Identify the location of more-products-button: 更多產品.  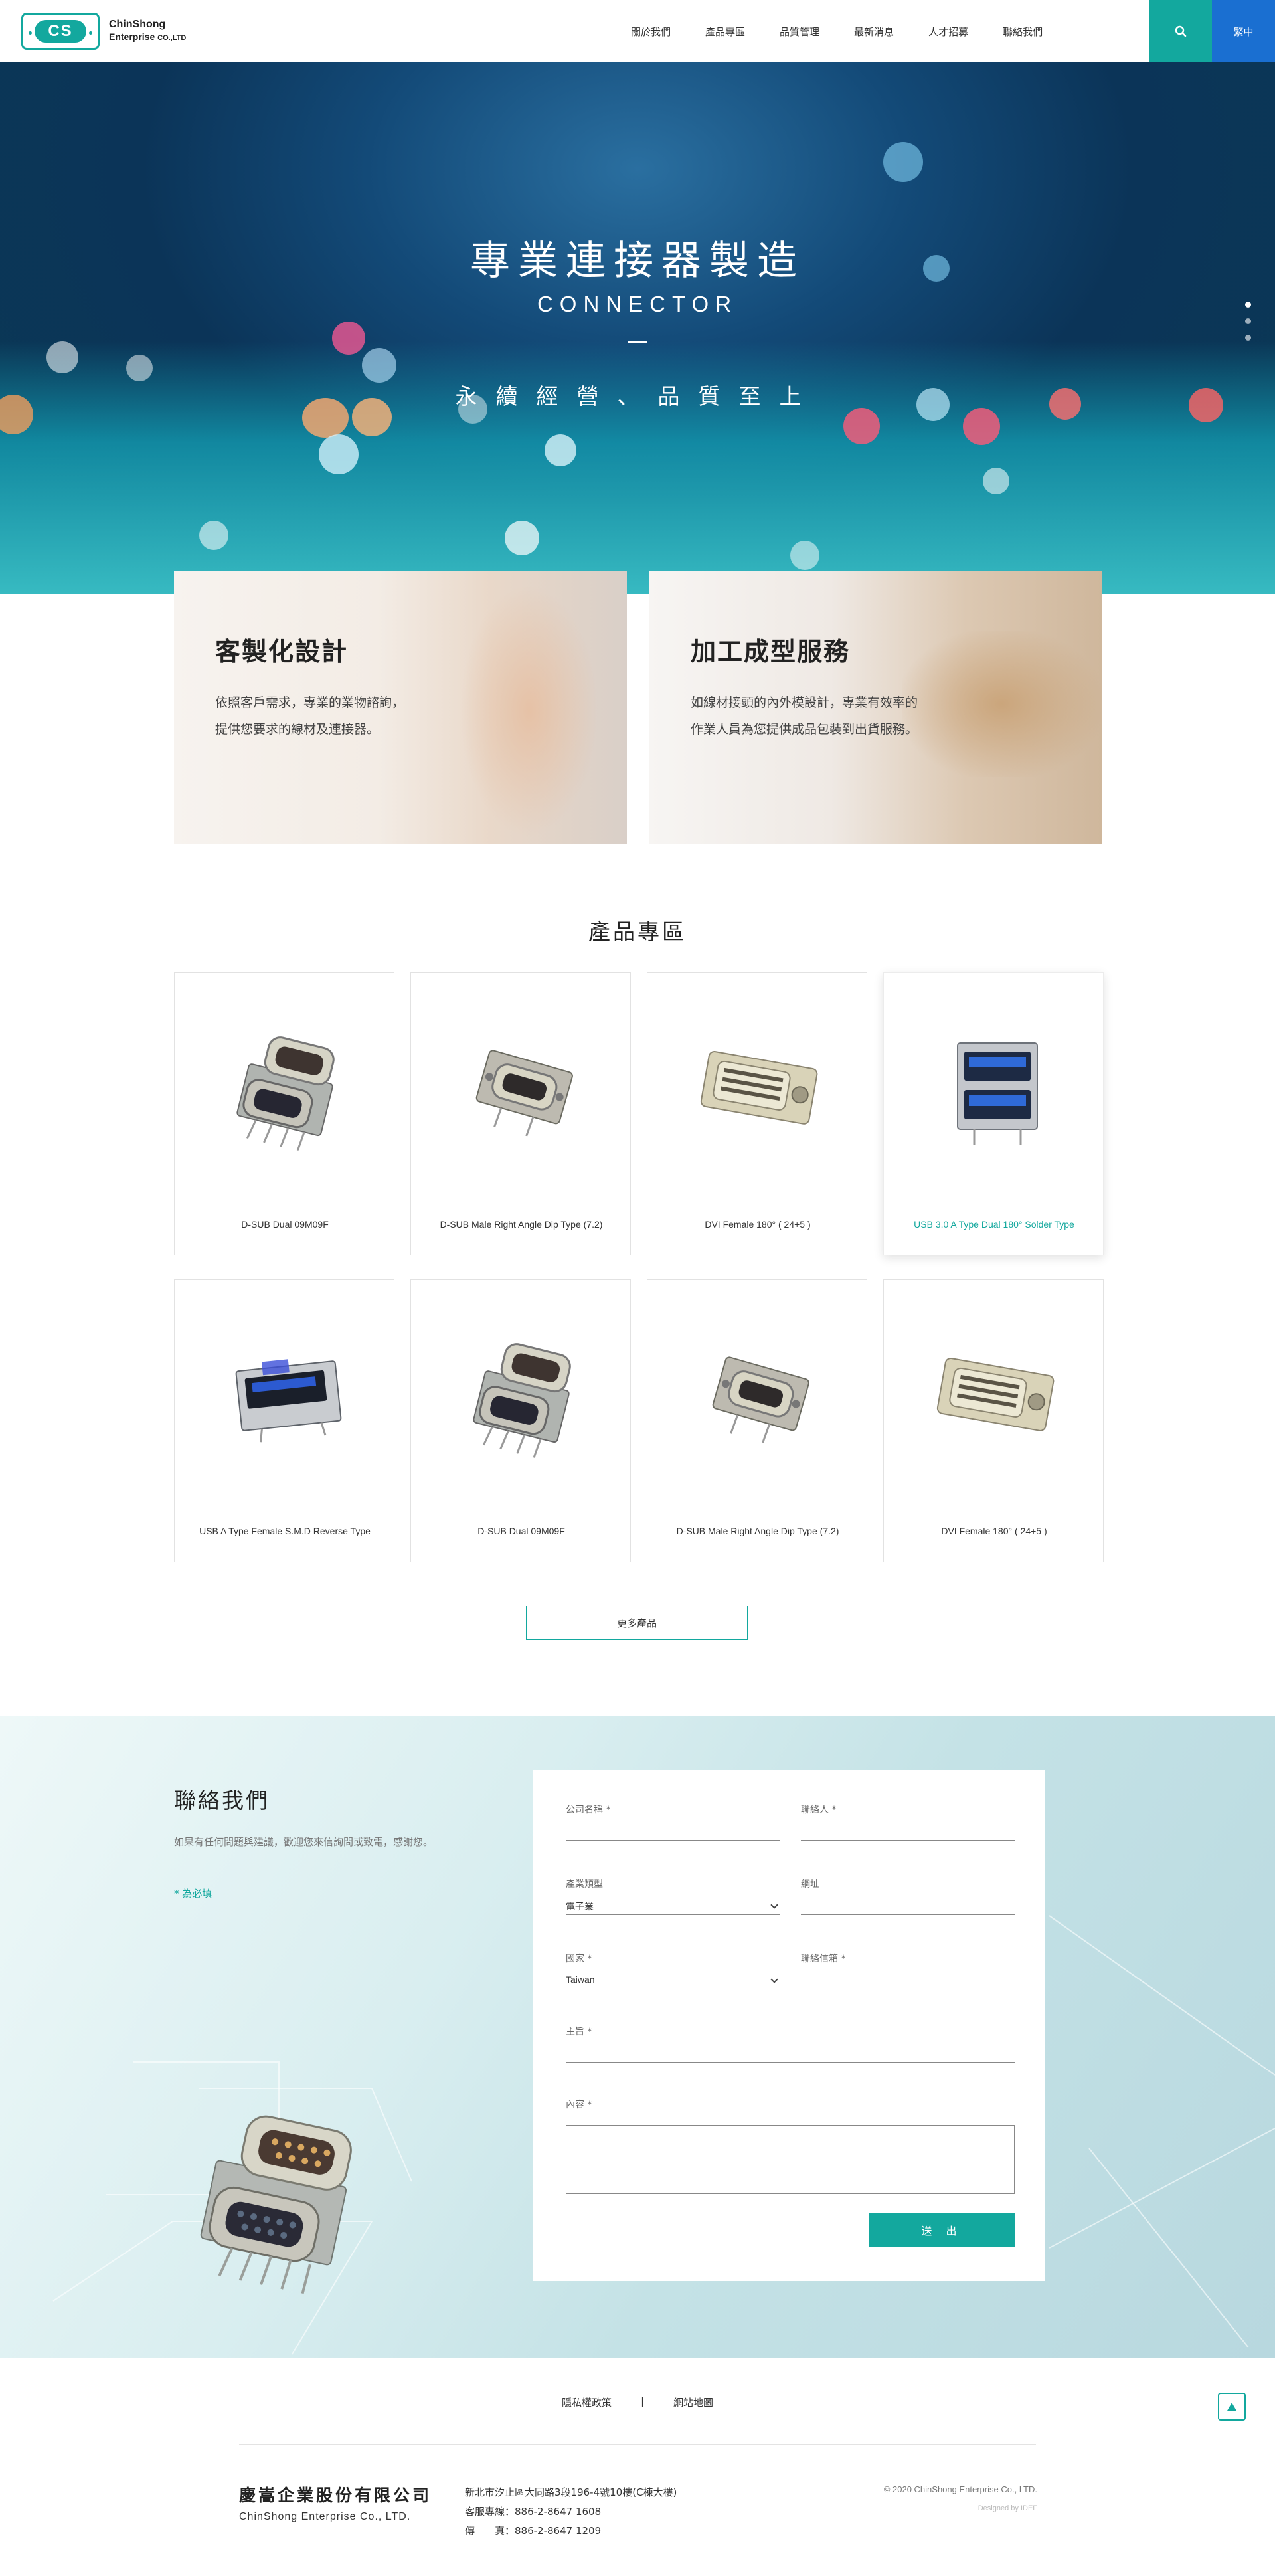
(637, 1623).